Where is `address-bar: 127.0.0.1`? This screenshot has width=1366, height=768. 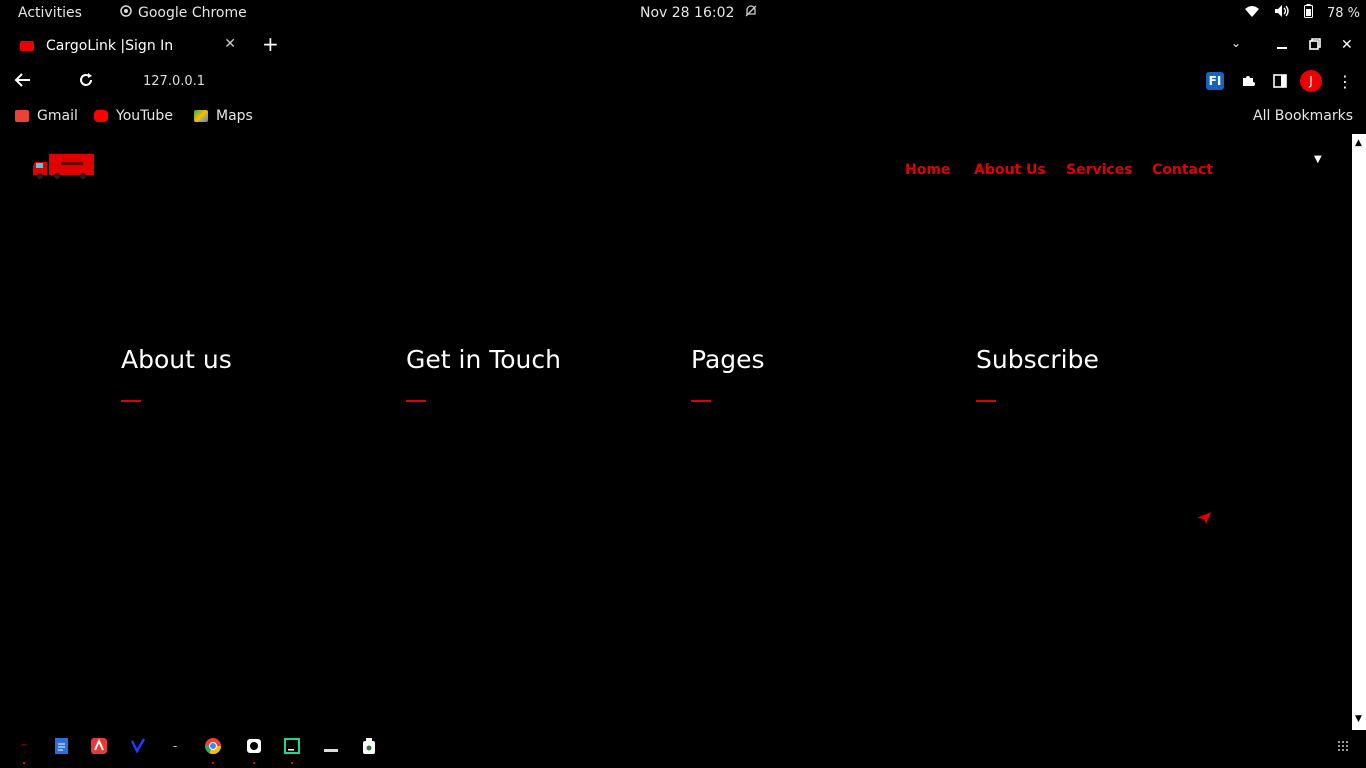 address-bar: 127.0.0.1 is located at coordinates (174, 81).